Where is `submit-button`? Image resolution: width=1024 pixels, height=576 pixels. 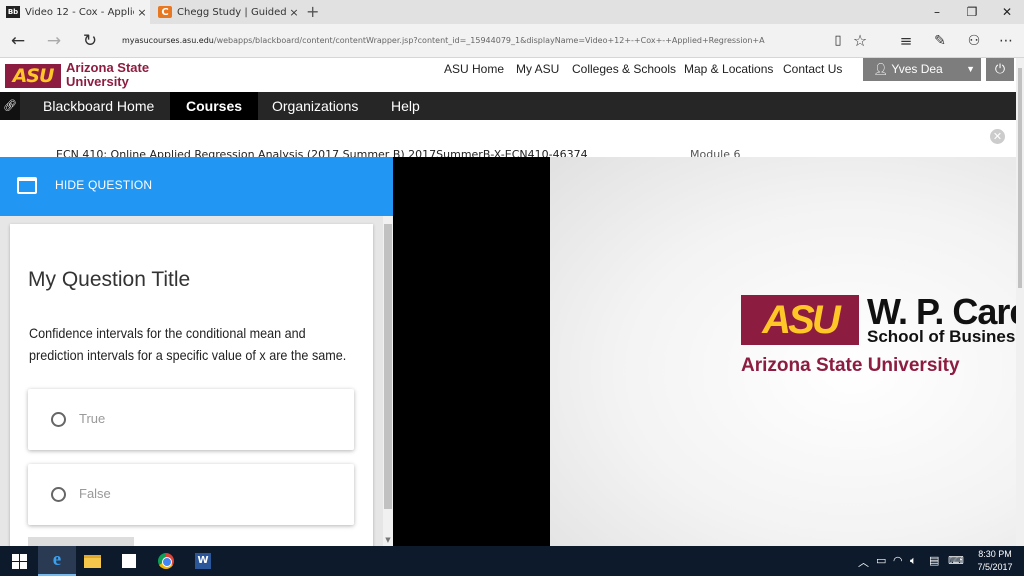 submit-button is located at coordinates (81, 541).